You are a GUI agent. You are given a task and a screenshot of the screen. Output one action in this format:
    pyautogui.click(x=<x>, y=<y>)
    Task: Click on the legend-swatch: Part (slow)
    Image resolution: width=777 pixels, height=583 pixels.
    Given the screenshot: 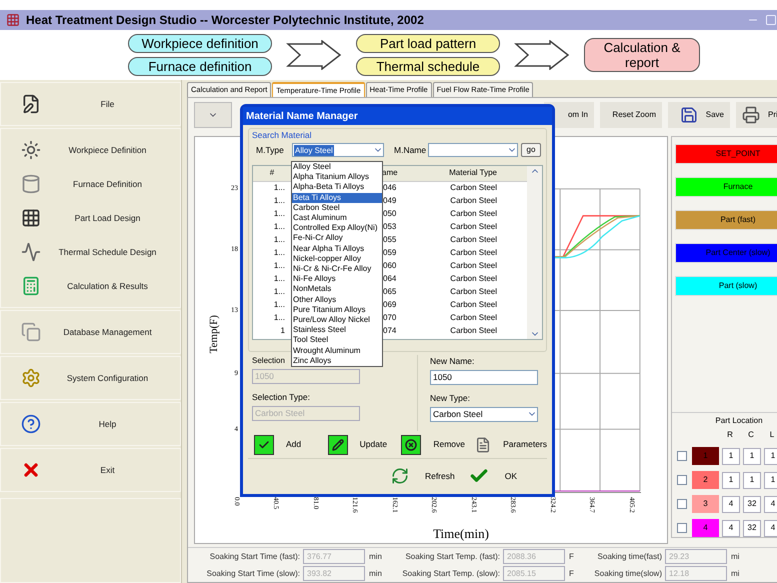 What is the action you would take?
    pyautogui.click(x=726, y=286)
    